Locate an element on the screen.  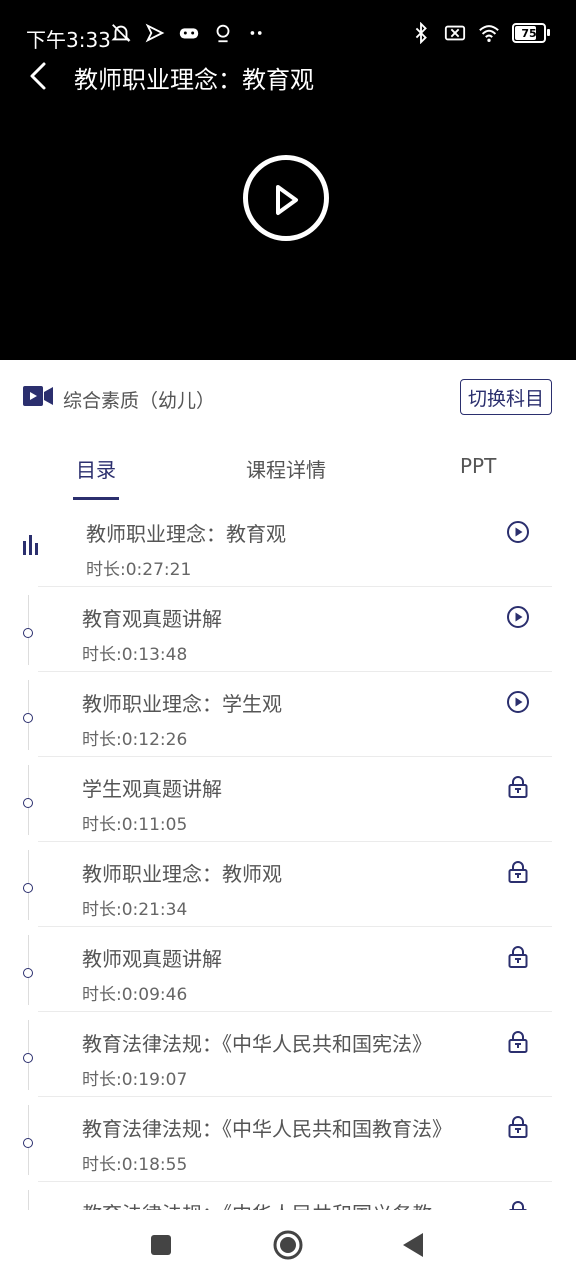
lesson-item: 教师观真题讲解时长:0:09:46 is located at coordinates (288, 969).